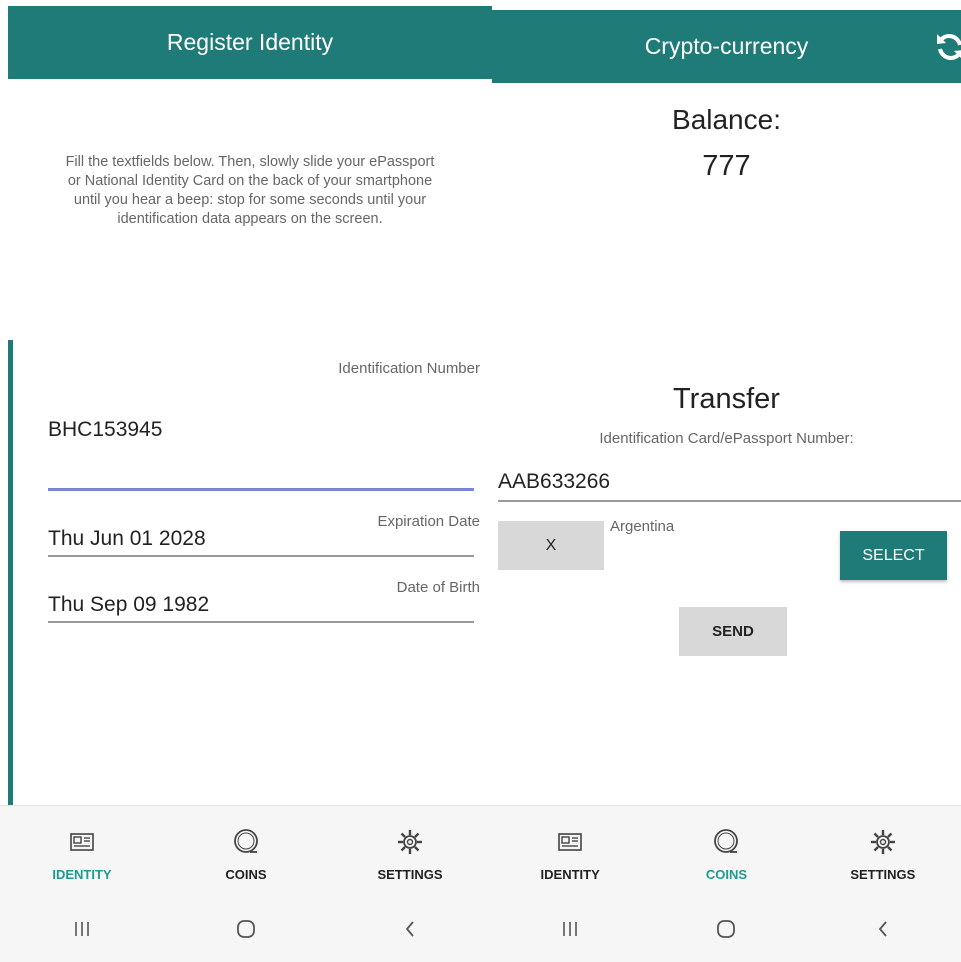 This screenshot has height=962, width=961. Describe the element at coordinates (726, 119) in the screenshot. I see `balance-label: Balance:` at that location.